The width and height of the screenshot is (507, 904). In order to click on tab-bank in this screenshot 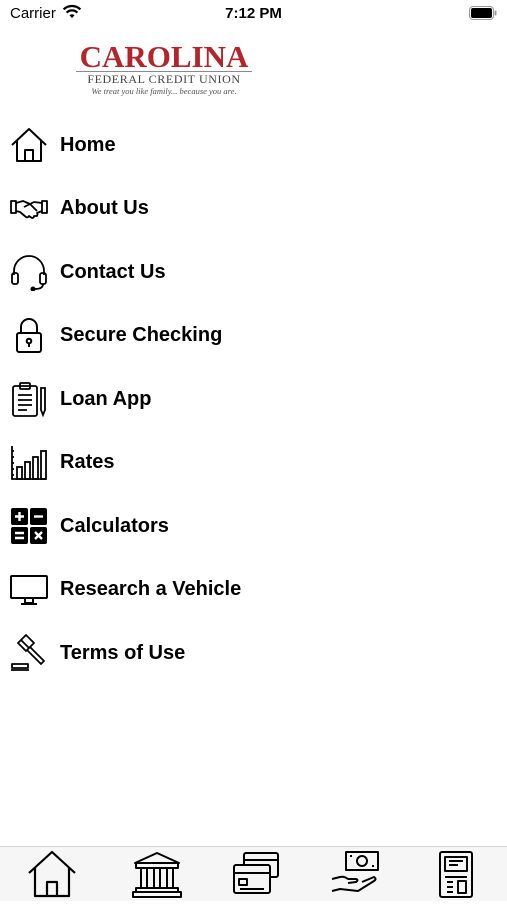, I will do `click(157, 874)`.